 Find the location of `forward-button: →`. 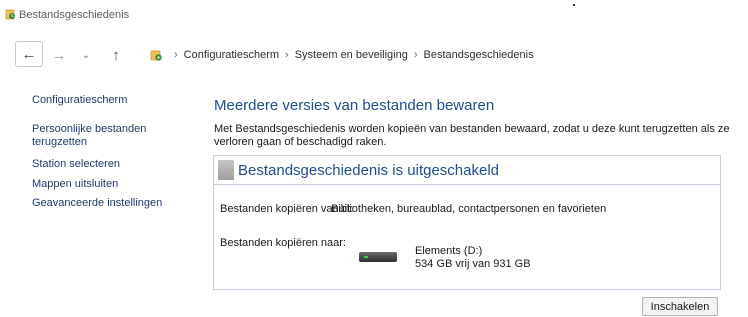

forward-button: → is located at coordinates (59, 55).